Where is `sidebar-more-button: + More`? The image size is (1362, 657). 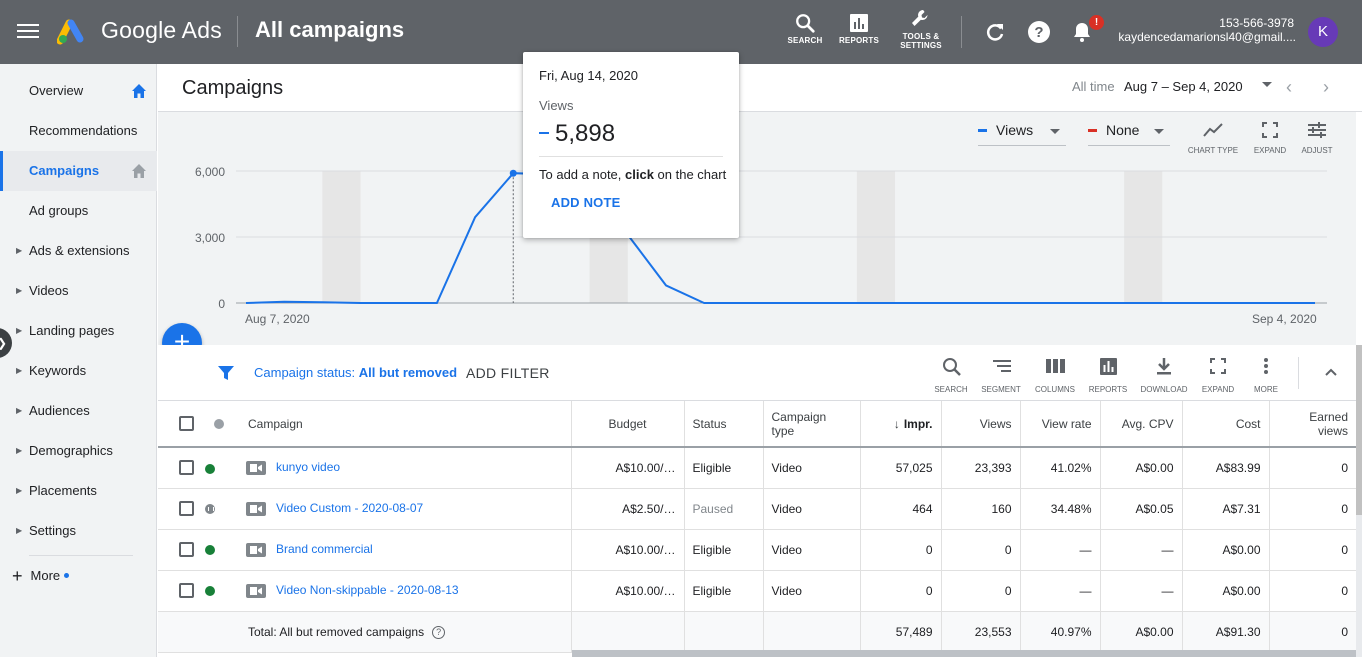
sidebar-more-button: + More is located at coordinates (41, 576).